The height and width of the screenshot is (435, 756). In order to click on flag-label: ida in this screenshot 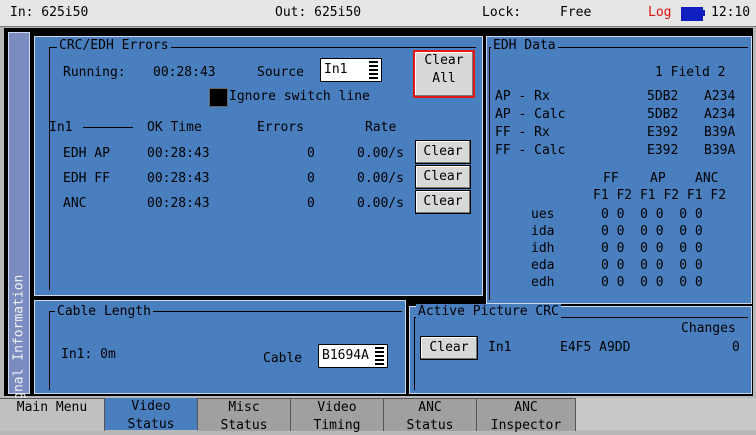, I will do `click(543, 231)`.